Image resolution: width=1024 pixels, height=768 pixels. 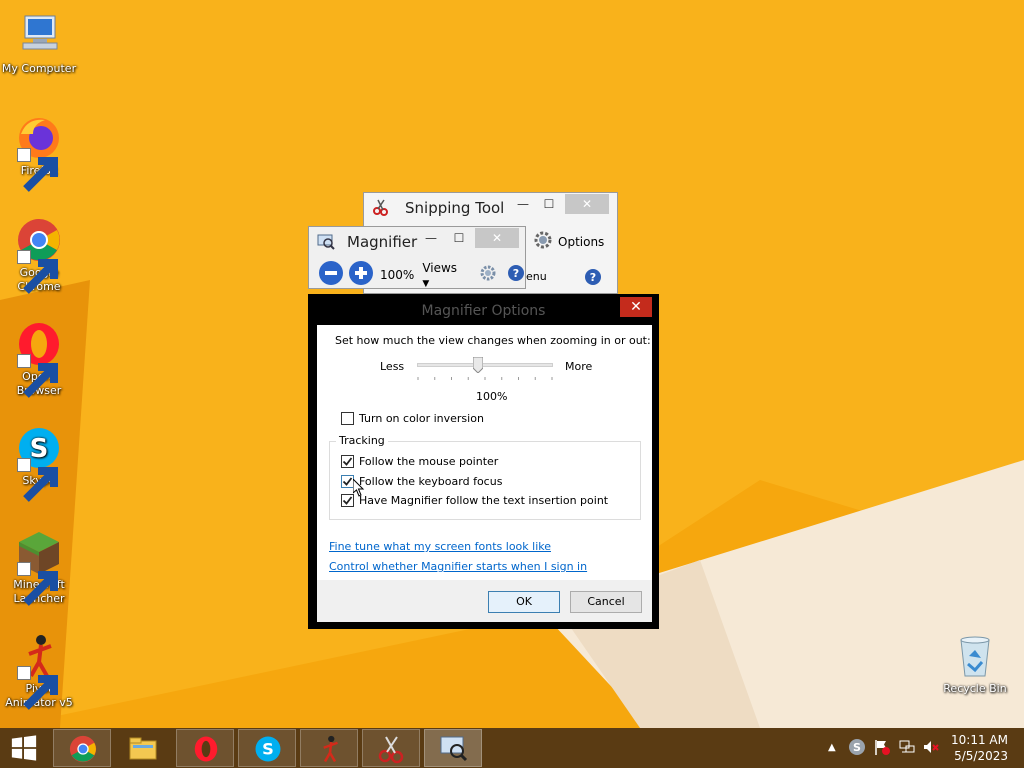 I want to click on follow-keyboard-label: Follow the keyboard focus, so click(x=431, y=481).